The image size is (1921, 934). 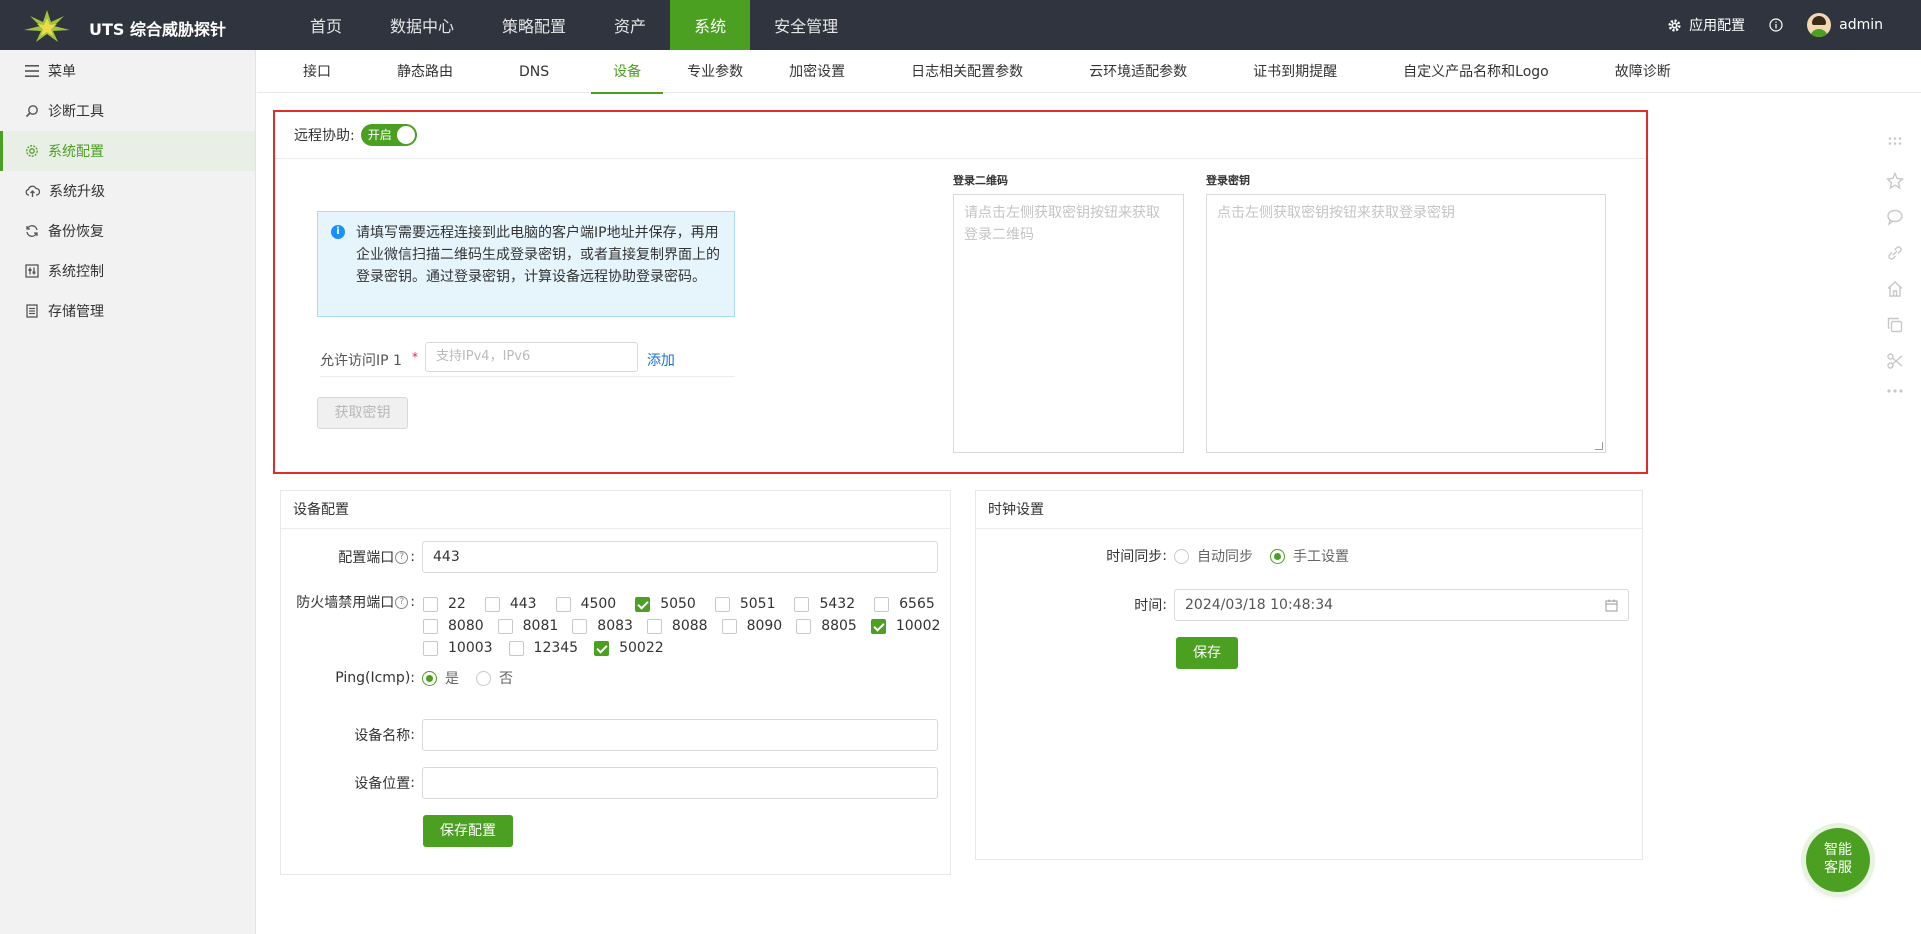 I want to click on login-key-label: 登录密钥, so click(x=1228, y=180).